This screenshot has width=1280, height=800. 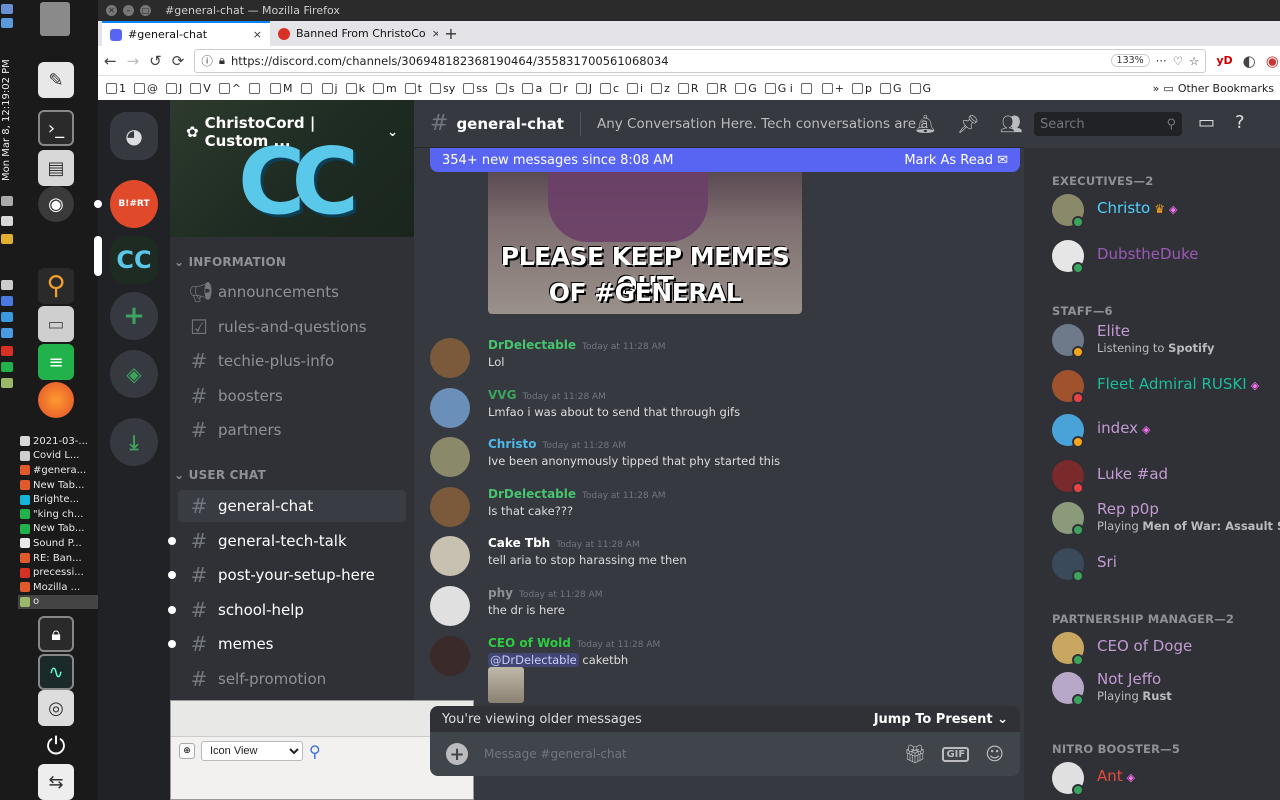 I want to click on server-name-header: ✿ ChristoCord | Custom ... ⌄, so click(x=292, y=132).